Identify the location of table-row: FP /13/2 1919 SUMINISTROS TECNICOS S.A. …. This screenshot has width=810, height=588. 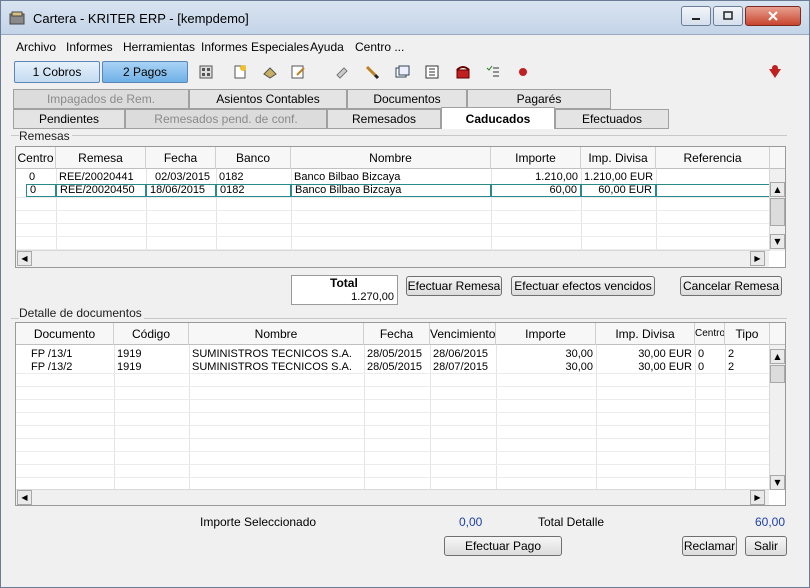
(400, 367).